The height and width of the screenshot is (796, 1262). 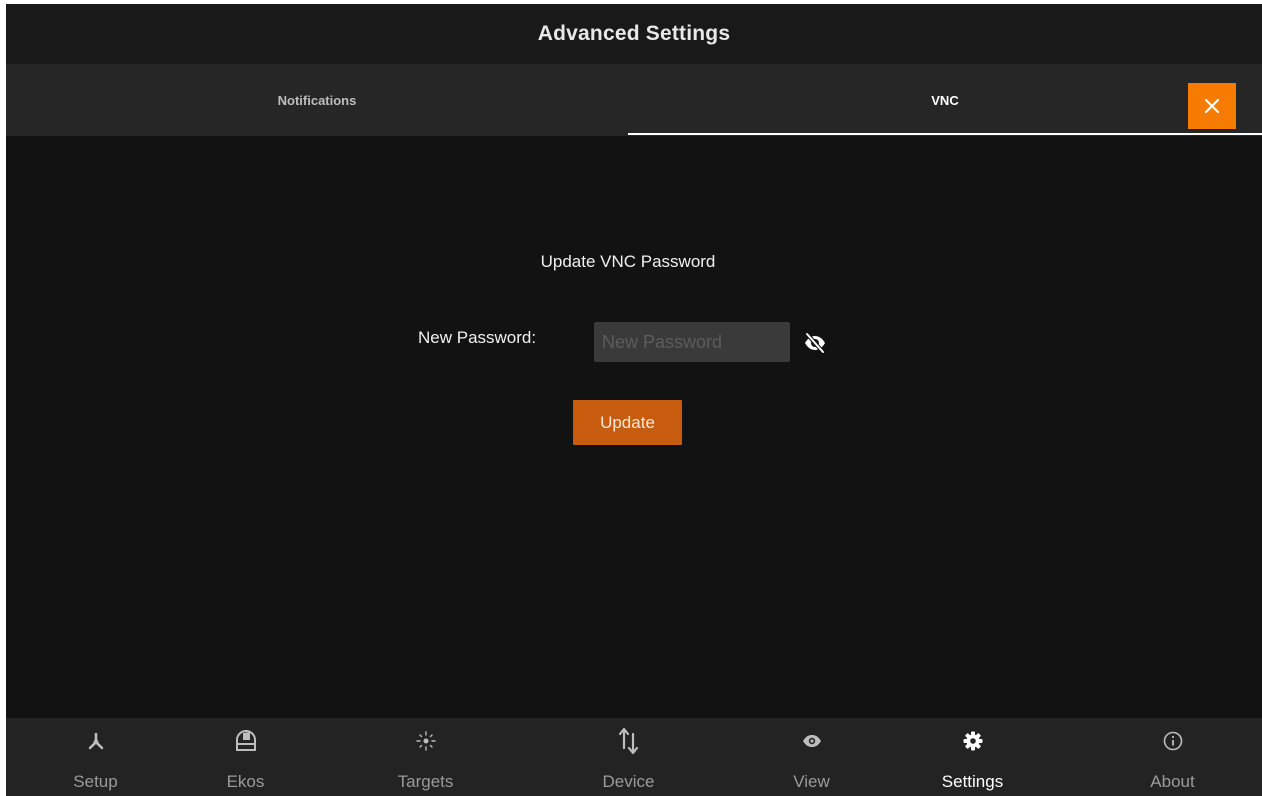 I want to click on nav-label-ekos: Ekos, so click(x=245, y=781).